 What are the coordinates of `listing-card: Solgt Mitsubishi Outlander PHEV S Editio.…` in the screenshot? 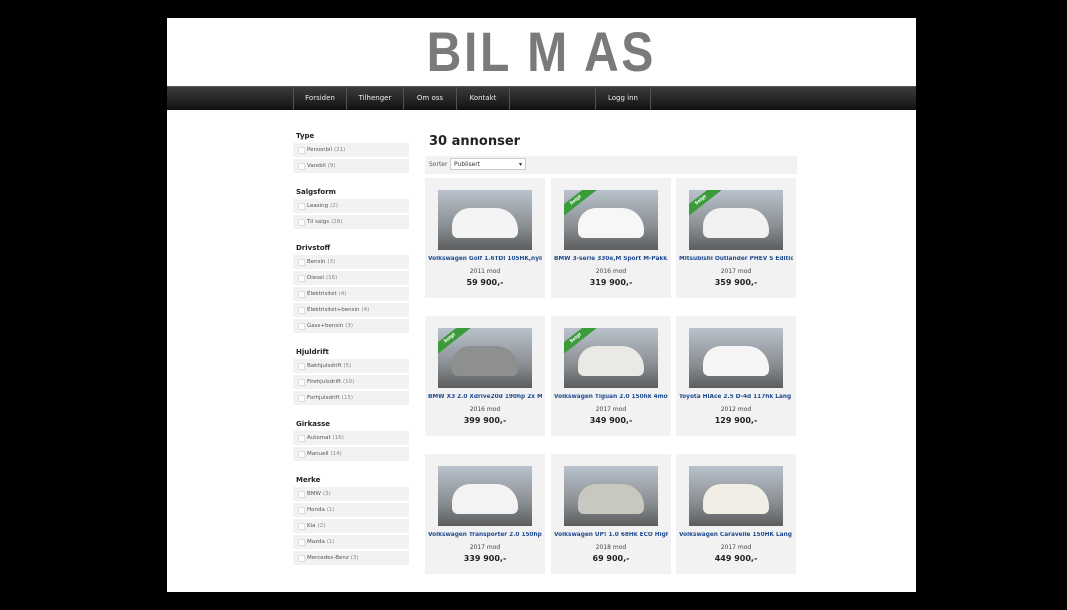 It's located at (736, 238).